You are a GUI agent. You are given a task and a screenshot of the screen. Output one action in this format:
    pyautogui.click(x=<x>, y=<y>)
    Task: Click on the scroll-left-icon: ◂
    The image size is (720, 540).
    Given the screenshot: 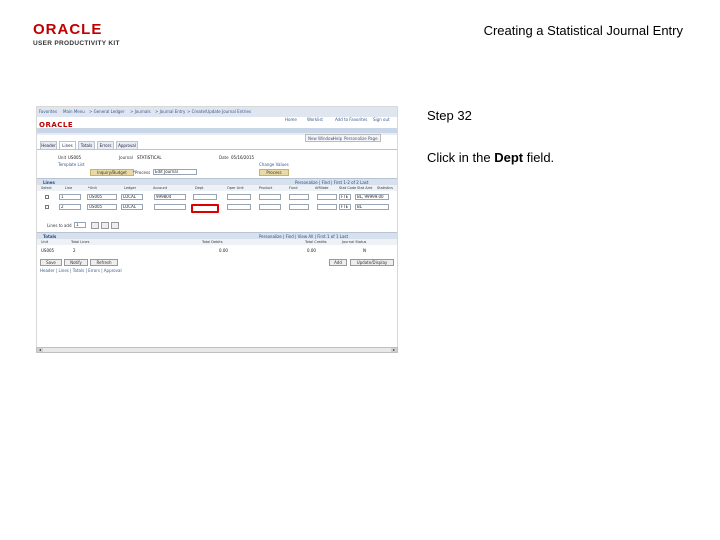 What is the action you would take?
    pyautogui.click(x=40, y=350)
    